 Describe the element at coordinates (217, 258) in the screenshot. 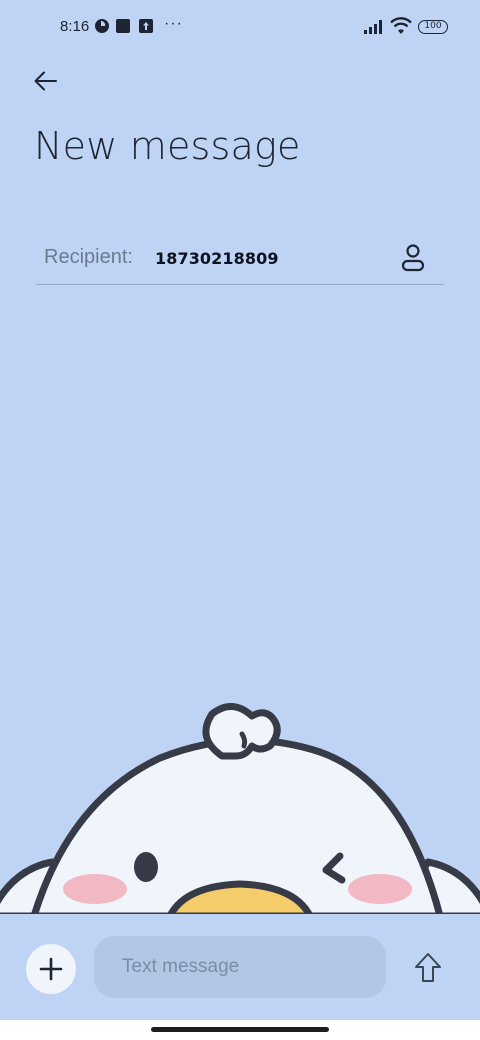

I see `recipient-value: 18730218809` at that location.